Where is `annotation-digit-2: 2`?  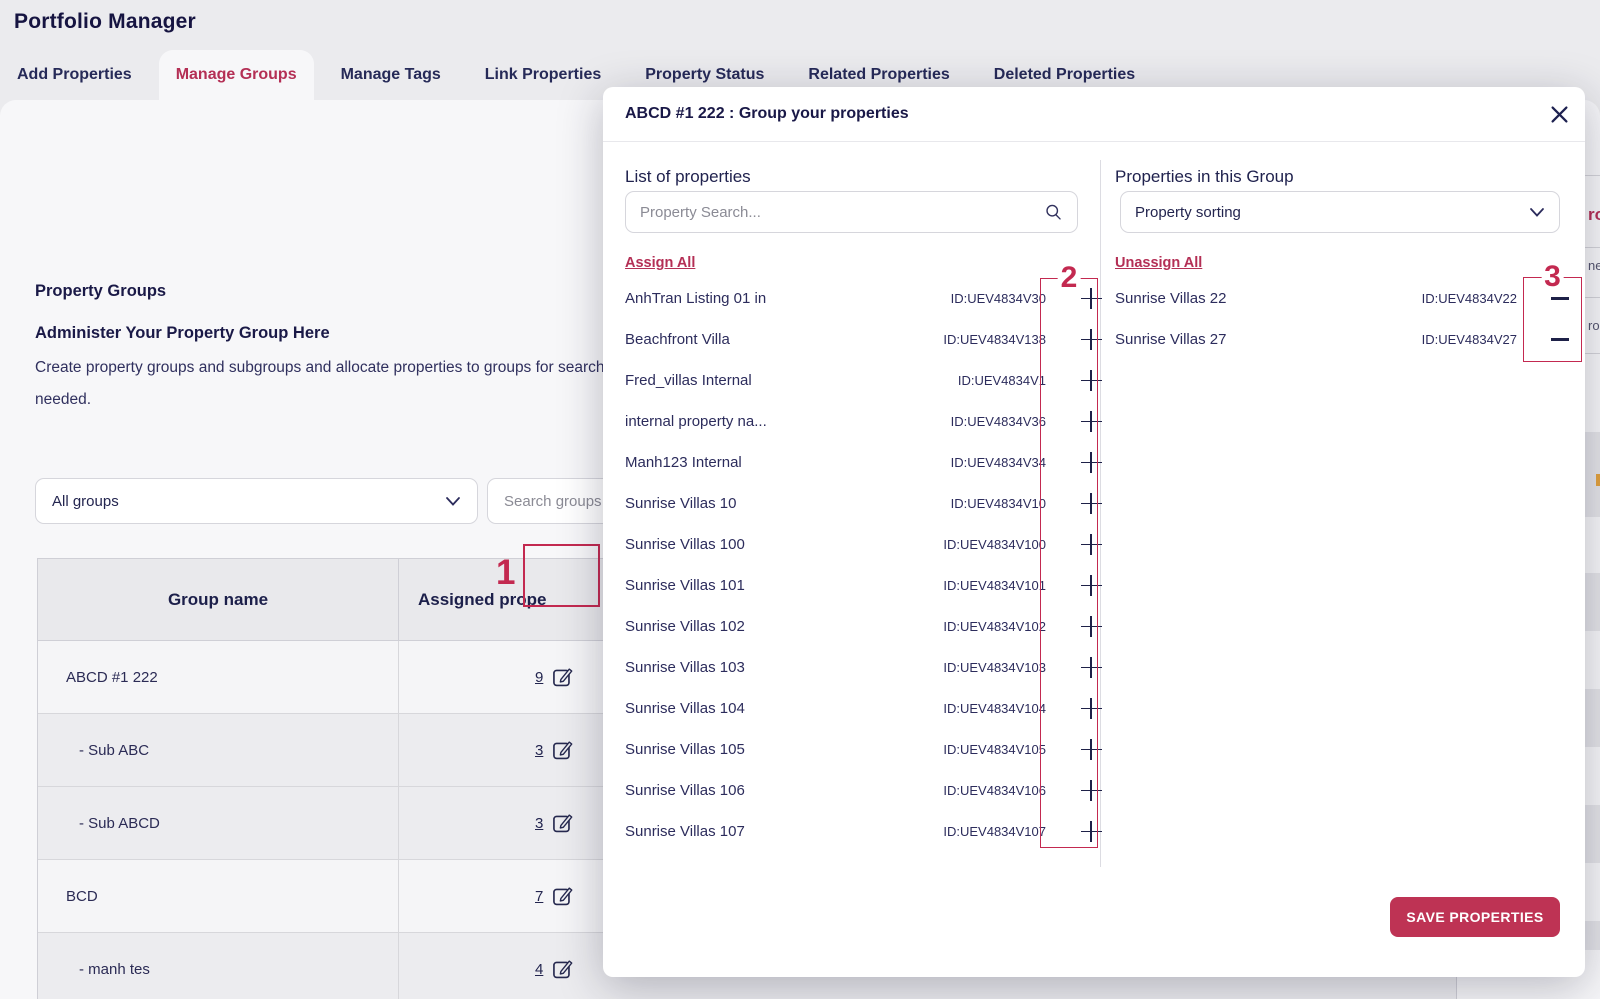
annotation-digit-2: 2 is located at coordinates (1069, 278).